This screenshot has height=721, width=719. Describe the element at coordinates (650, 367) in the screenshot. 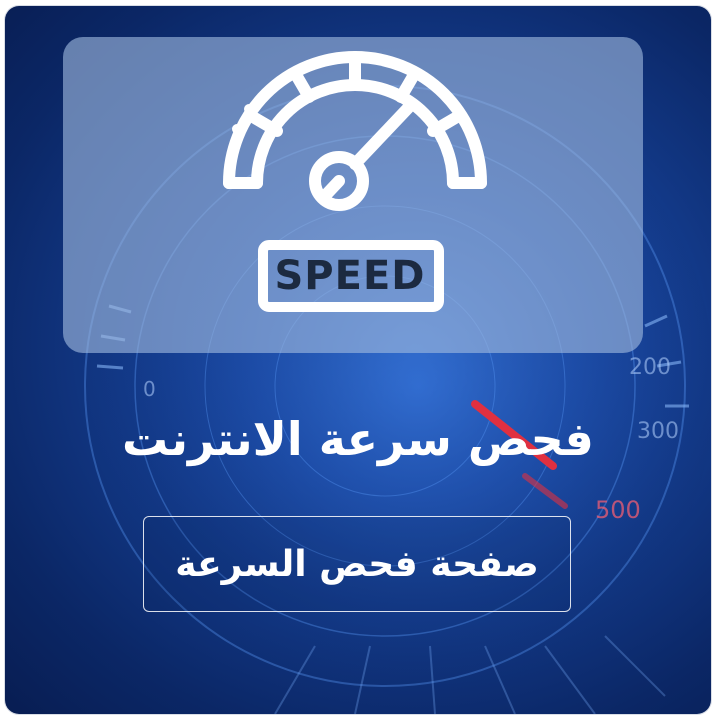

I see `gauge-tick-200: 200` at that location.